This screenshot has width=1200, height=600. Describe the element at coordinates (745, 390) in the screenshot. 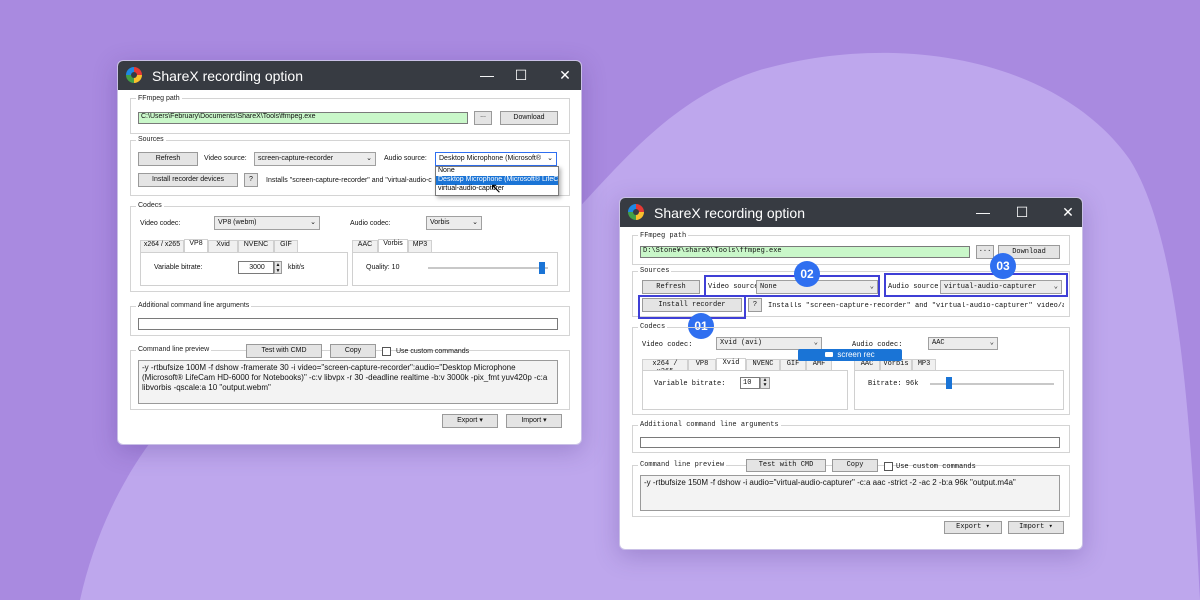

I see `video-tab-pane` at that location.